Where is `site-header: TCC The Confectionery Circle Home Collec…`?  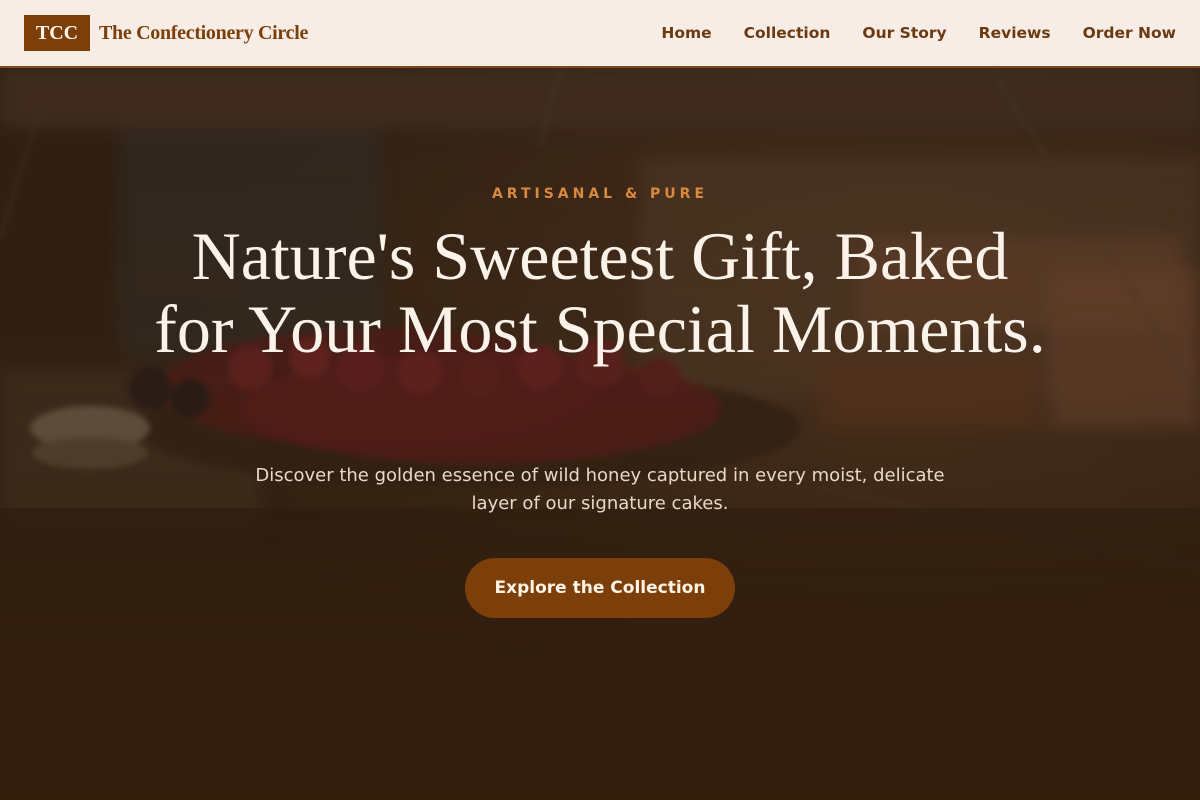 site-header: TCC The Confectionery Circle Home Collec… is located at coordinates (600, 34).